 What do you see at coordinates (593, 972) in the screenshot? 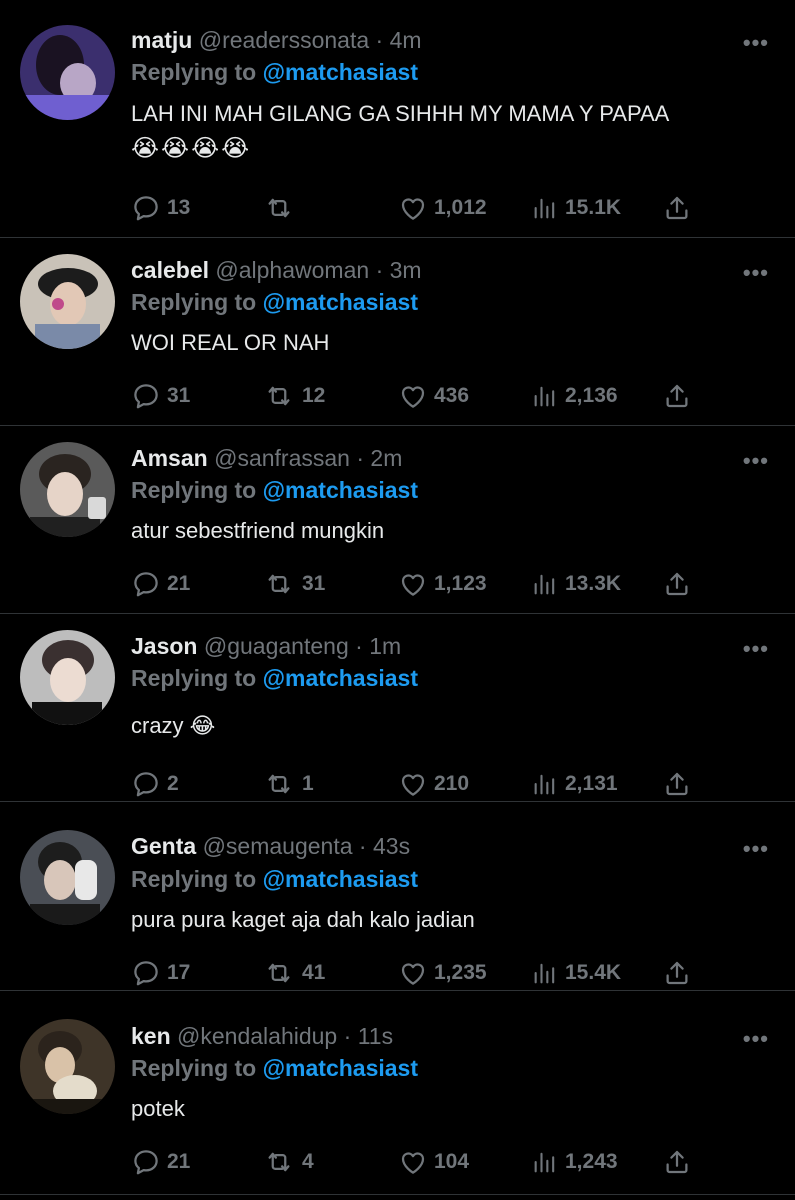
I see `view-count: 15.4K` at bounding box center [593, 972].